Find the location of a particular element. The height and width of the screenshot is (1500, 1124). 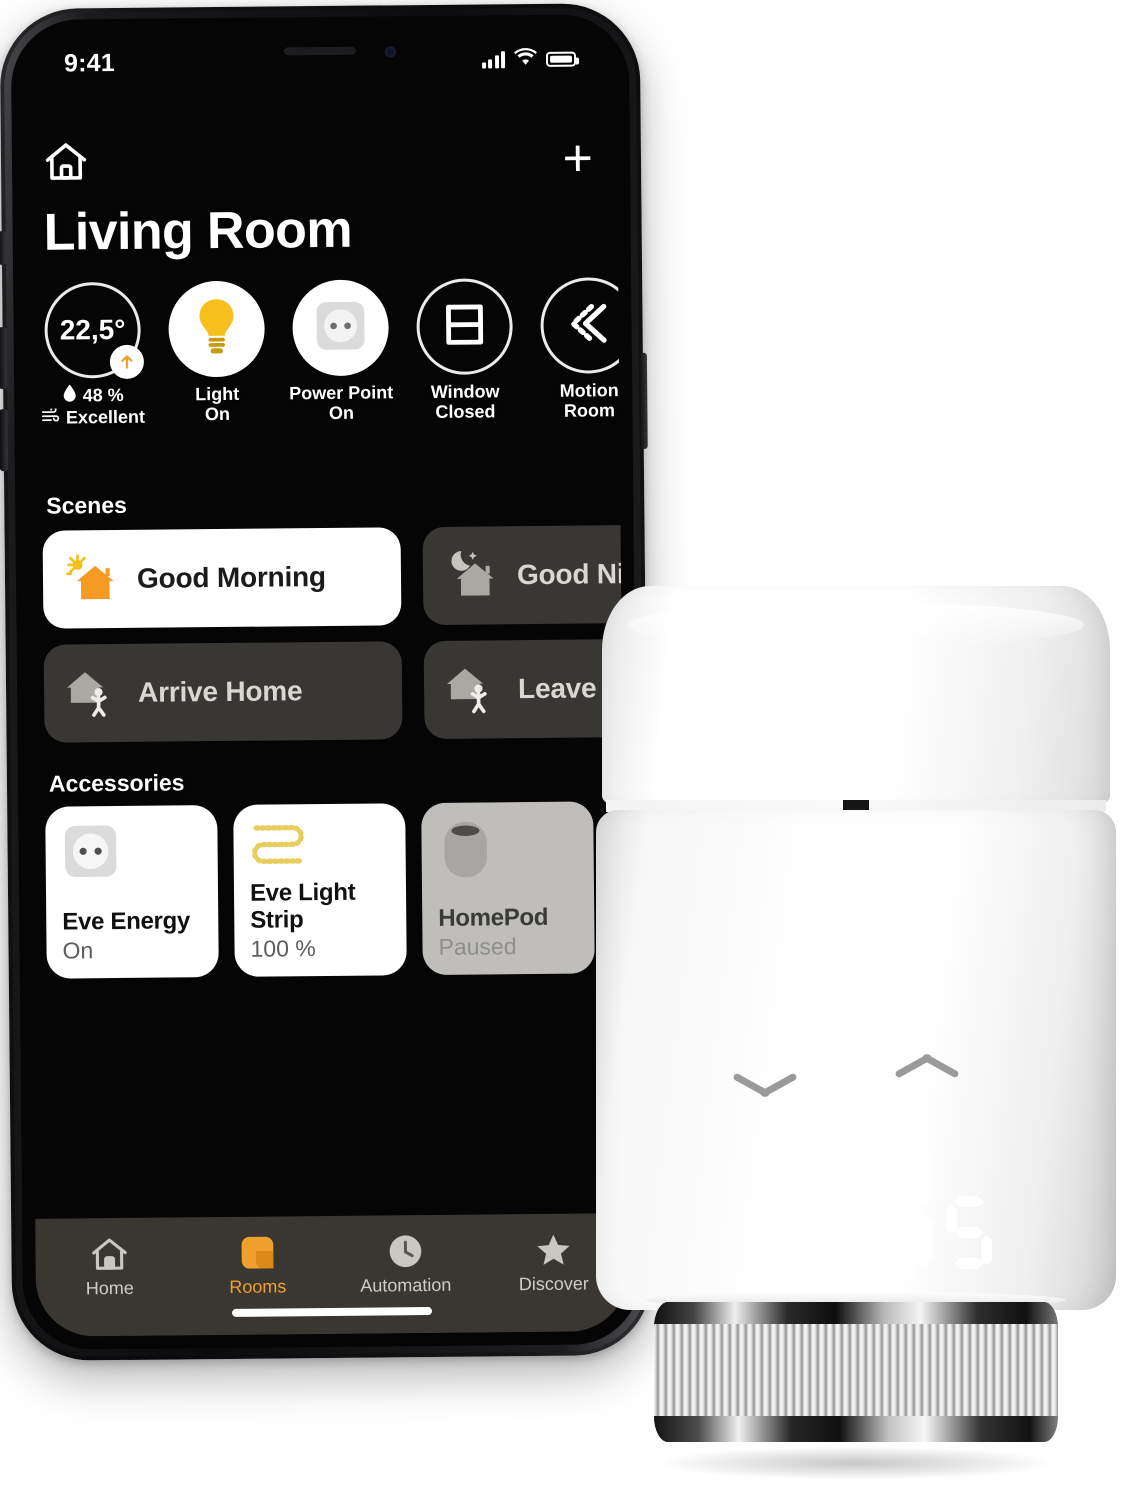

tile-label-line1: Motion is located at coordinates (589, 390).